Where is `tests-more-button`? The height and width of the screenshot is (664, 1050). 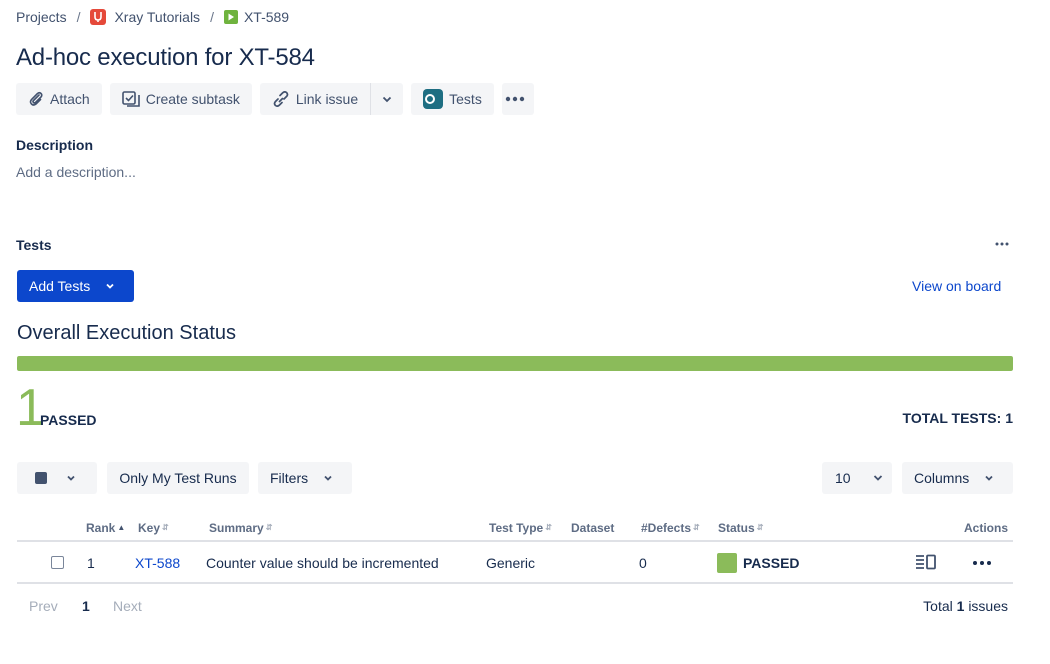
tests-more-button is located at coordinates (1002, 244).